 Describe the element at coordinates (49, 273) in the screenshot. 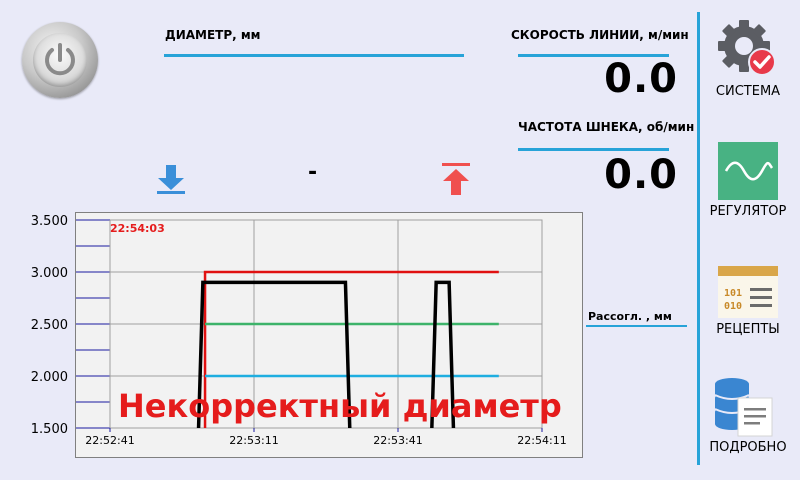

I see `y-tick-label: 3.000` at that location.